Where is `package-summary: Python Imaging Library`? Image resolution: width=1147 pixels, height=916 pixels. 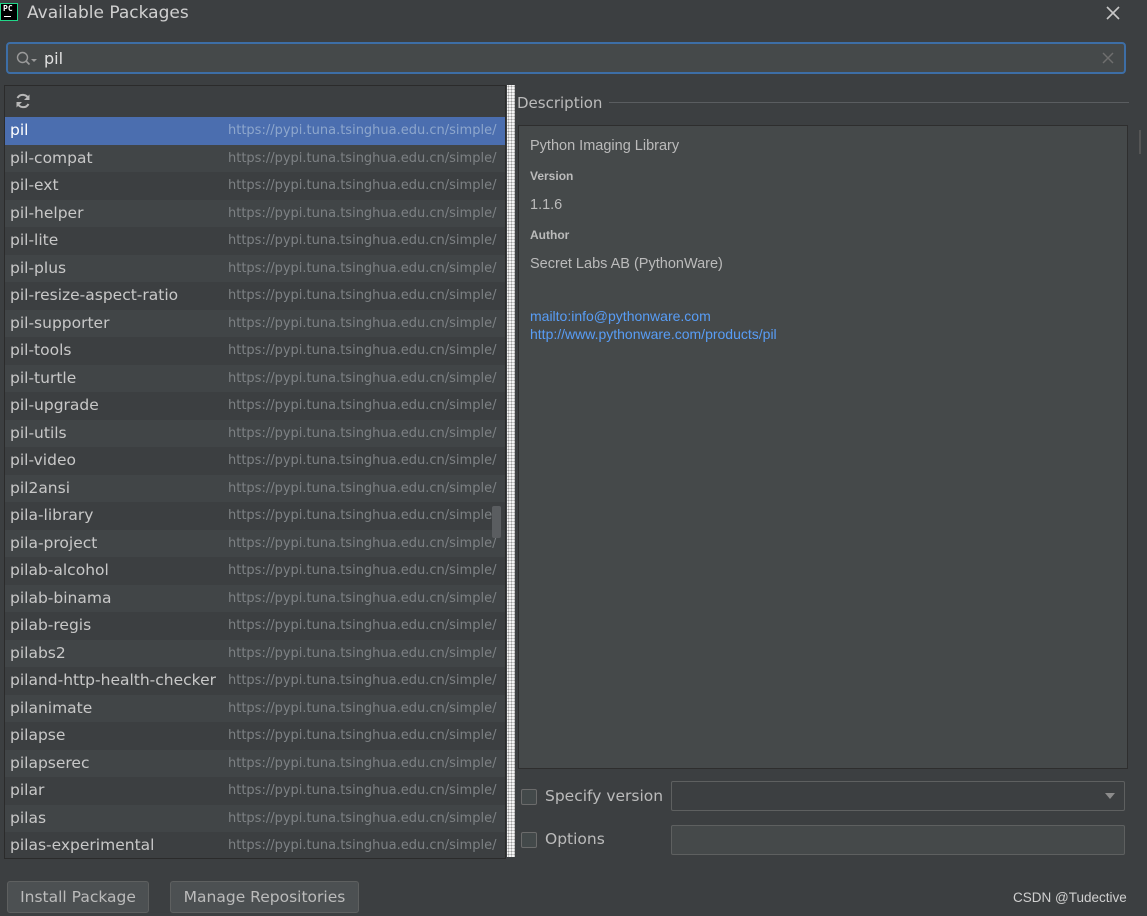 package-summary: Python Imaging Library is located at coordinates (605, 146).